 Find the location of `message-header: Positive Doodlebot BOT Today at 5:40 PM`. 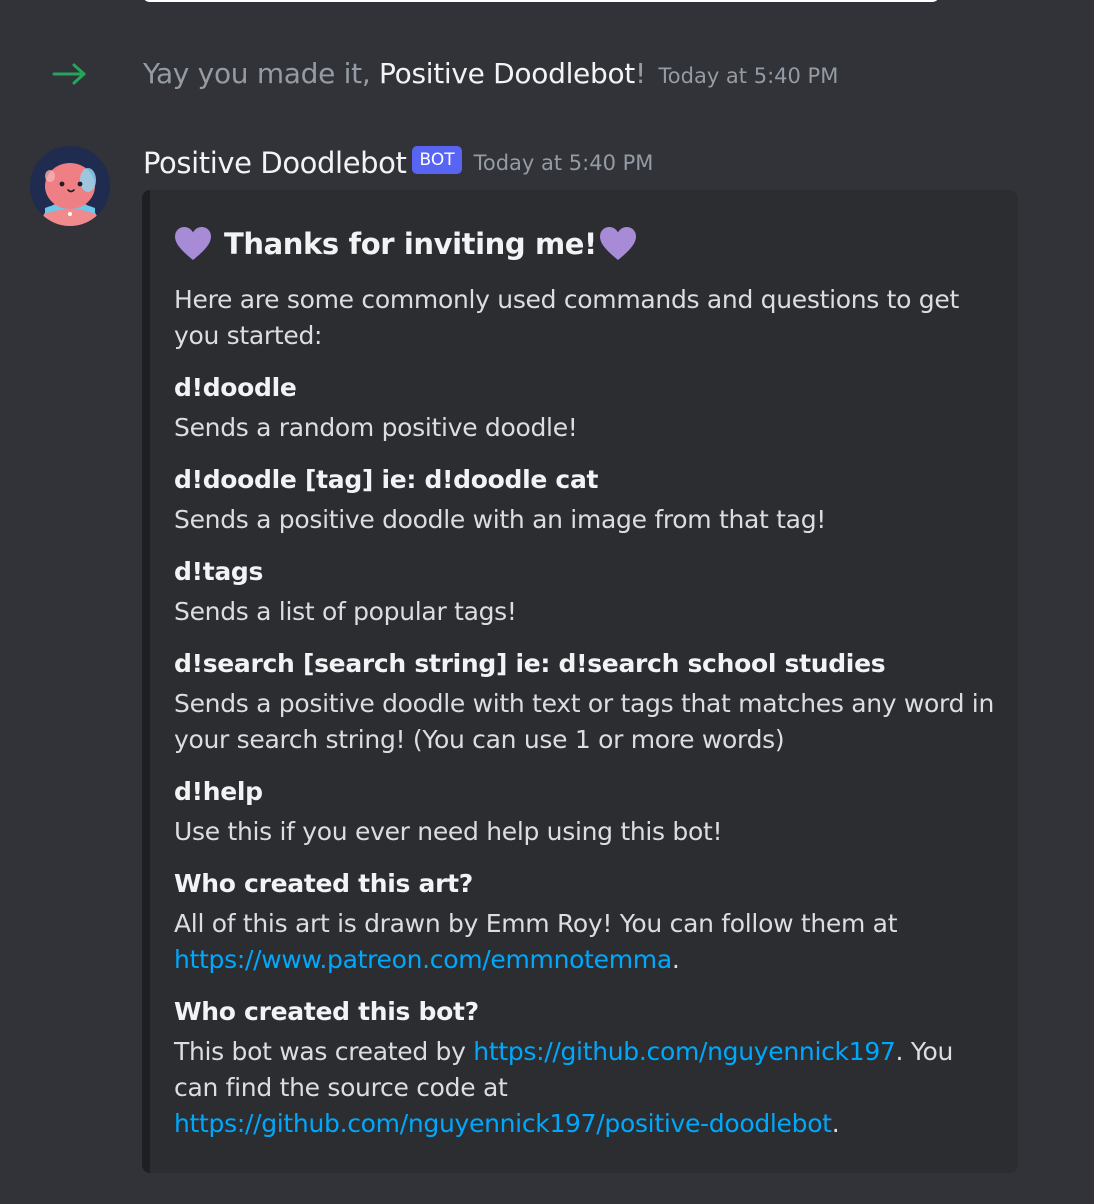

message-header: Positive Doodlebot BOT Today at 5:40 PM is located at coordinates (398, 163).